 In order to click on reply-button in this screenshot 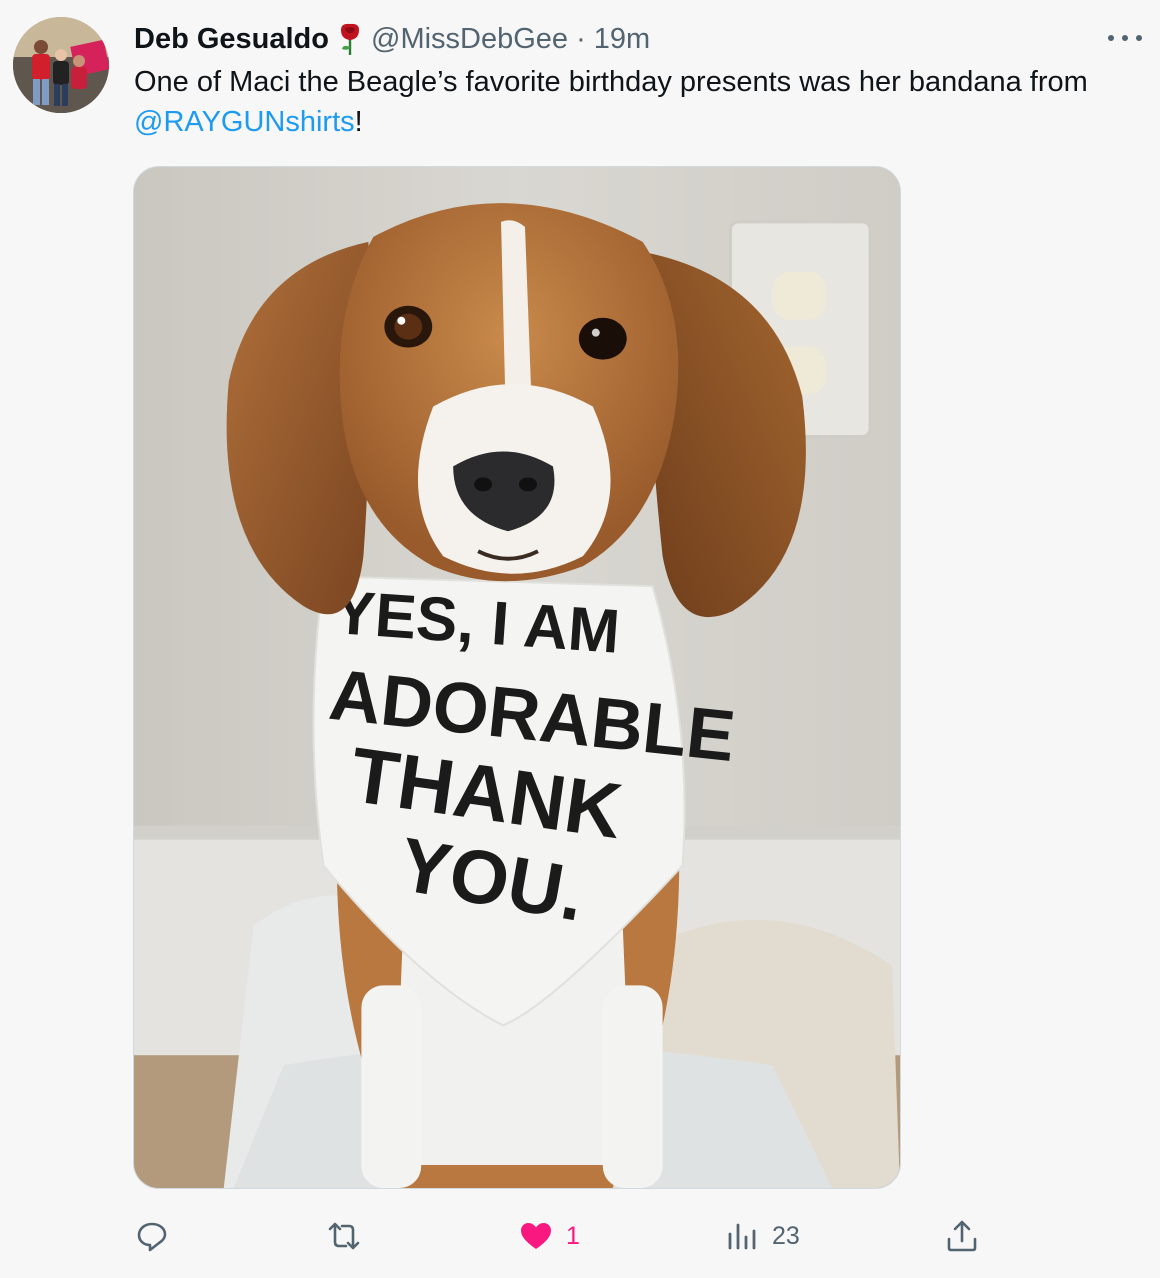, I will do `click(152, 1236)`.